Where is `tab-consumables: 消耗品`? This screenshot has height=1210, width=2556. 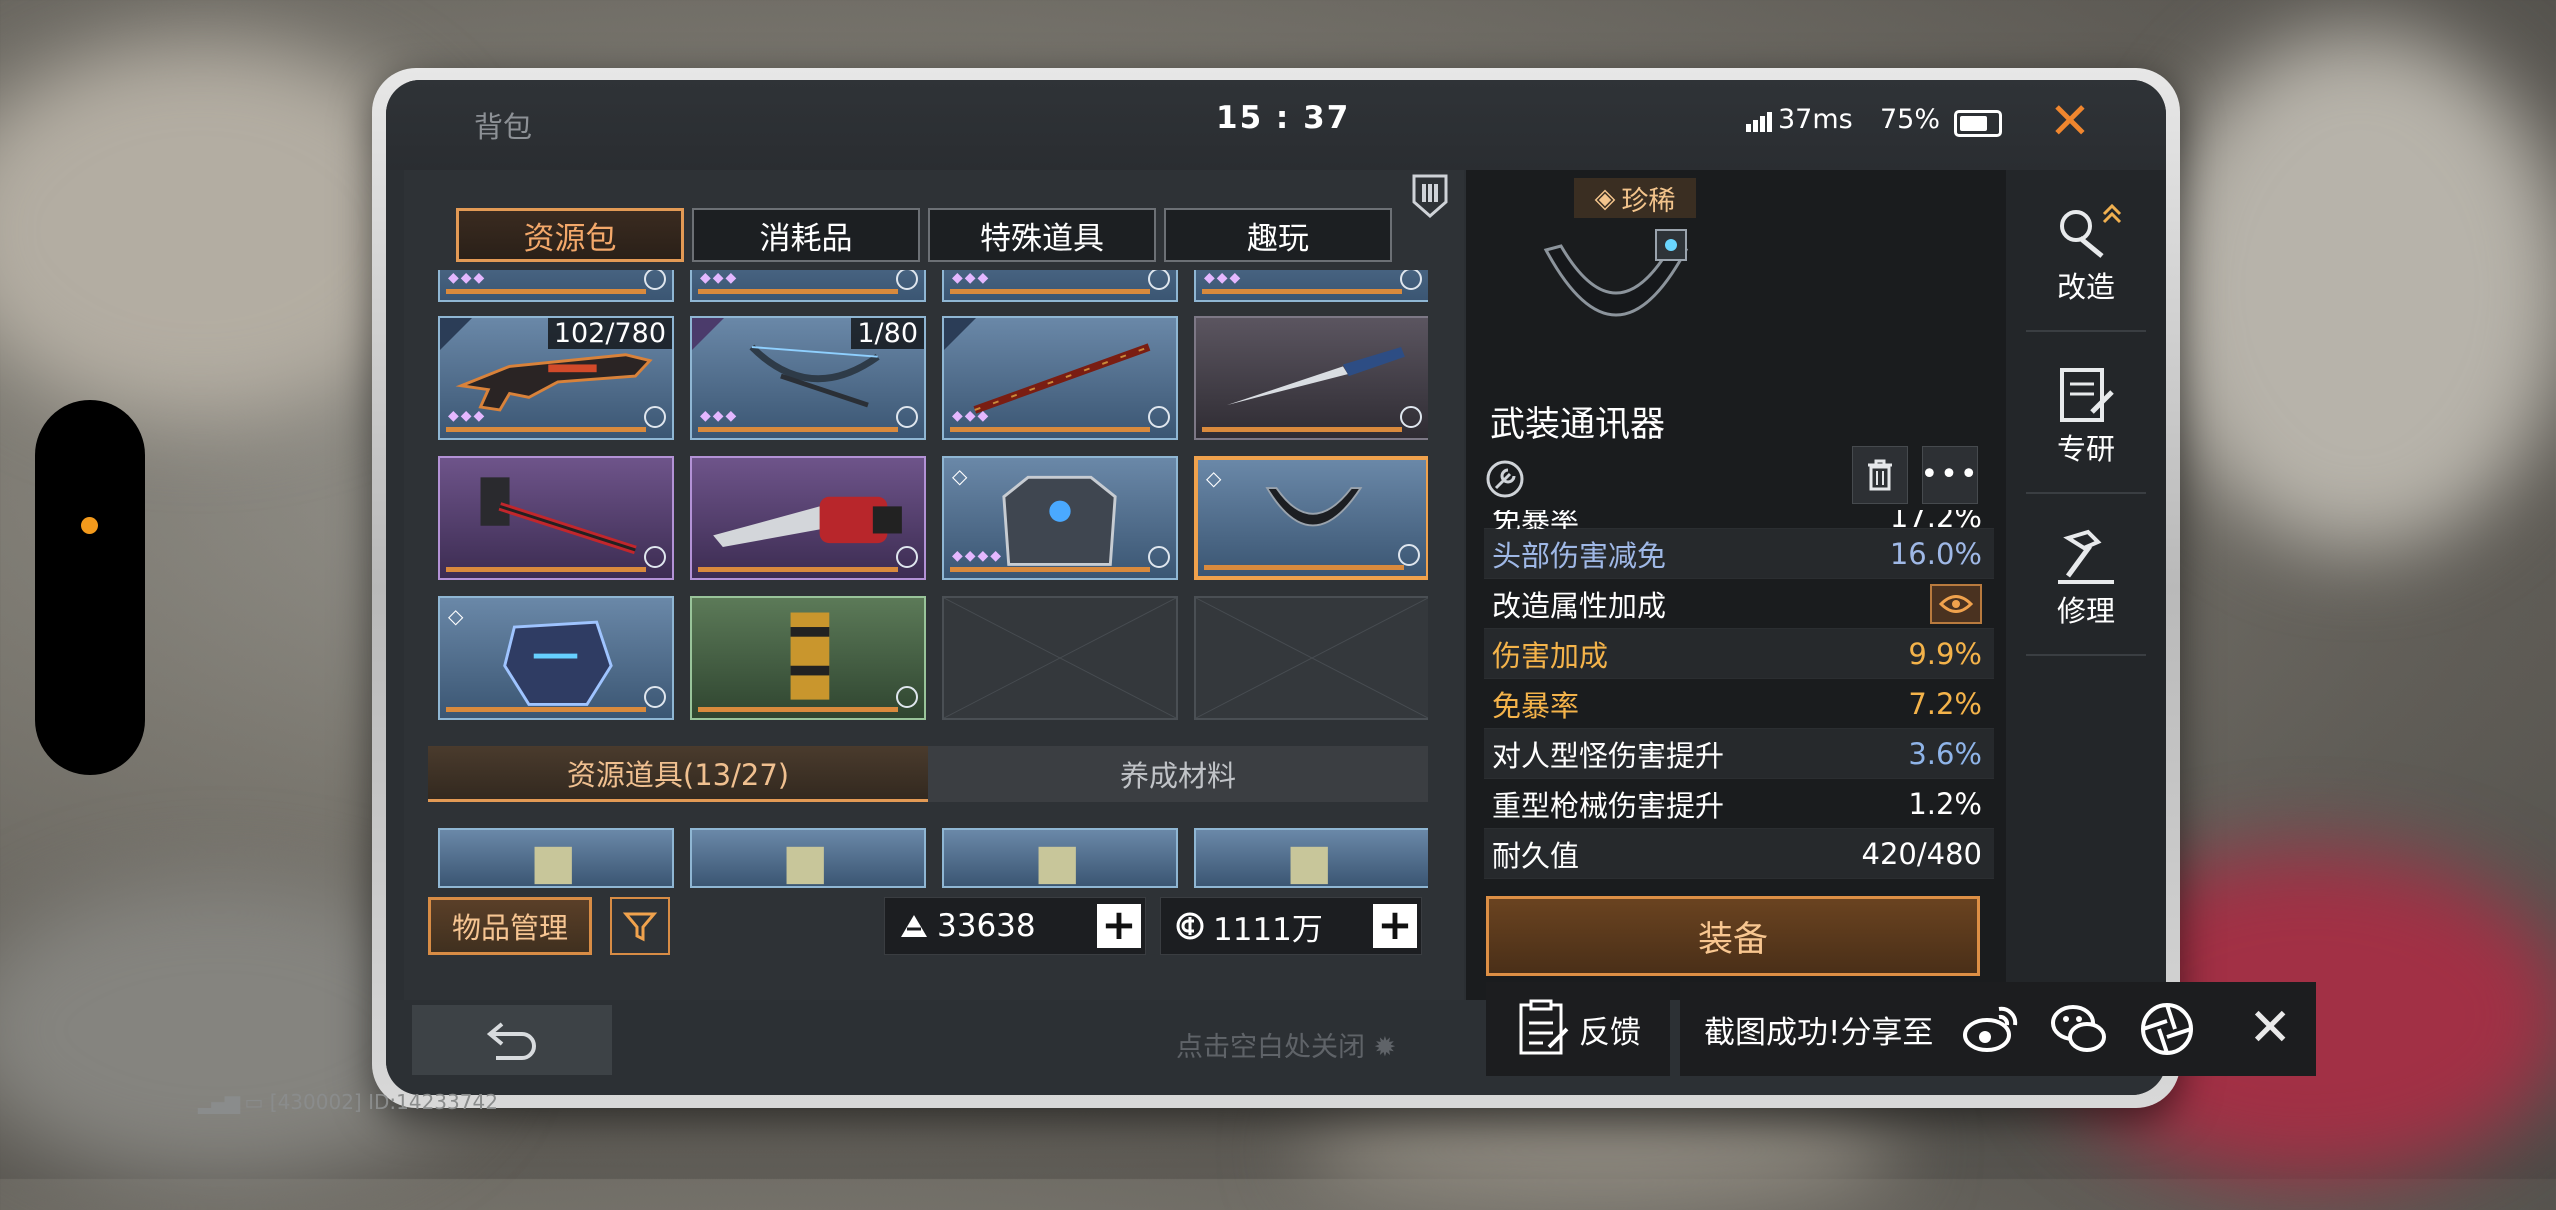
tab-consumables: 消耗品 is located at coordinates (806, 235).